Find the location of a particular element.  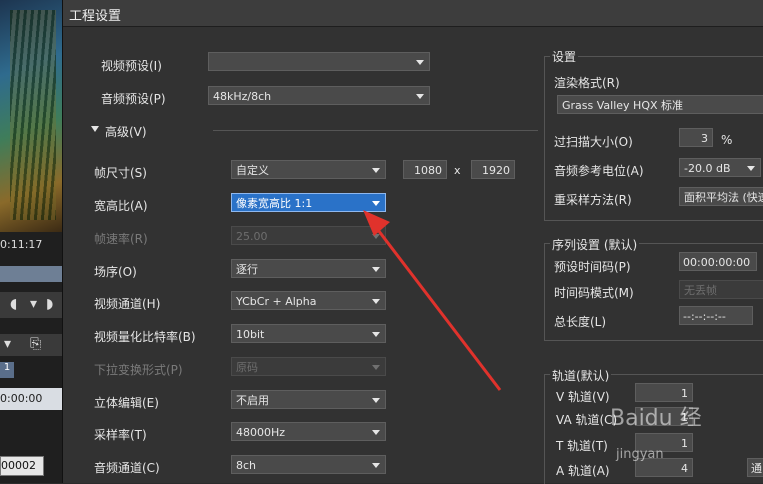

timeline-toolbar: ▾ ⎘ is located at coordinates (31, 345).